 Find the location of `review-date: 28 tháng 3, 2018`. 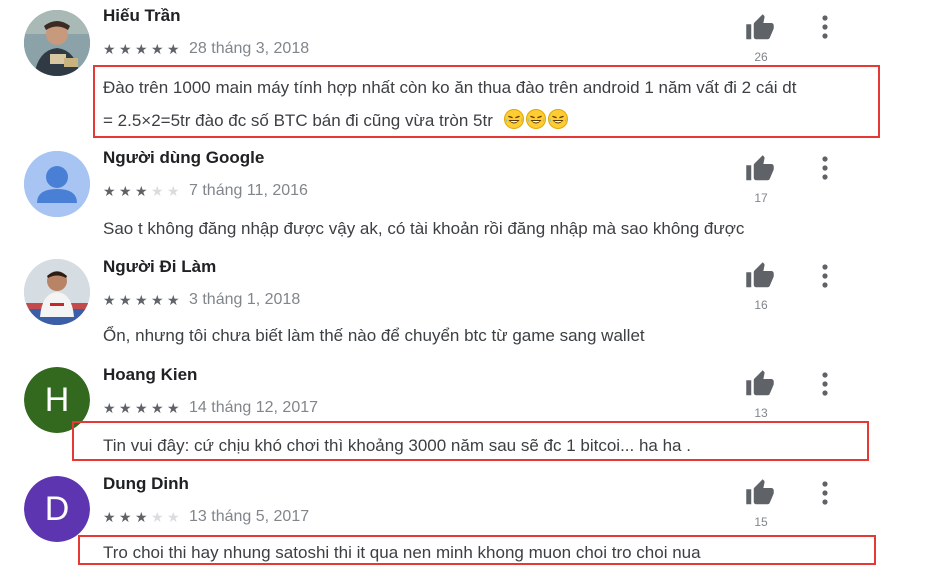

review-date: 28 tháng 3, 2018 is located at coordinates (249, 48).